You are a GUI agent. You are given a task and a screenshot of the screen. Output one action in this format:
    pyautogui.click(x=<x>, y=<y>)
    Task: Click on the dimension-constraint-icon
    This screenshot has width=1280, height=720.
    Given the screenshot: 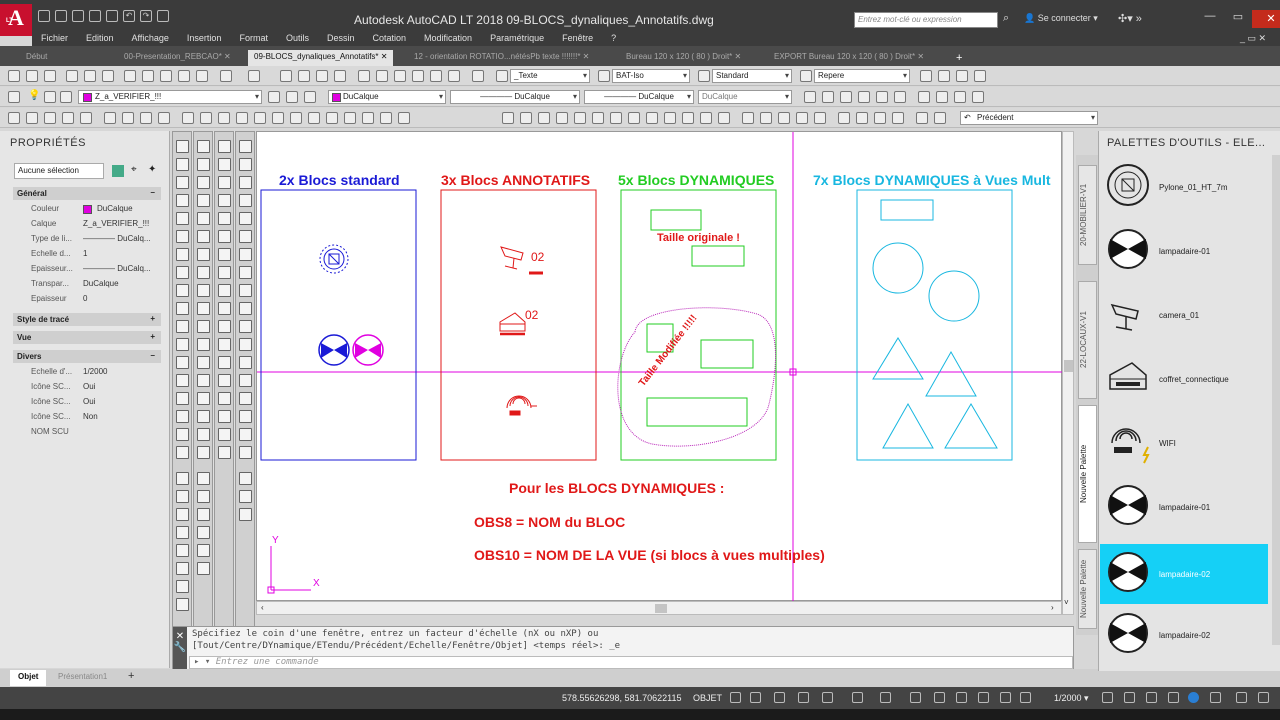 What is the action you would take?
    pyautogui.click(x=224, y=182)
    